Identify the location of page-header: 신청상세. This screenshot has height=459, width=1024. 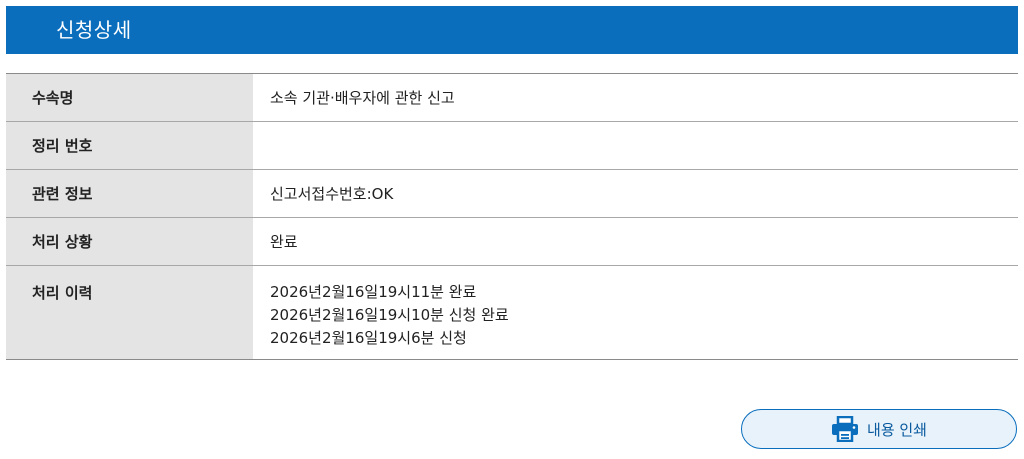
(512, 30).